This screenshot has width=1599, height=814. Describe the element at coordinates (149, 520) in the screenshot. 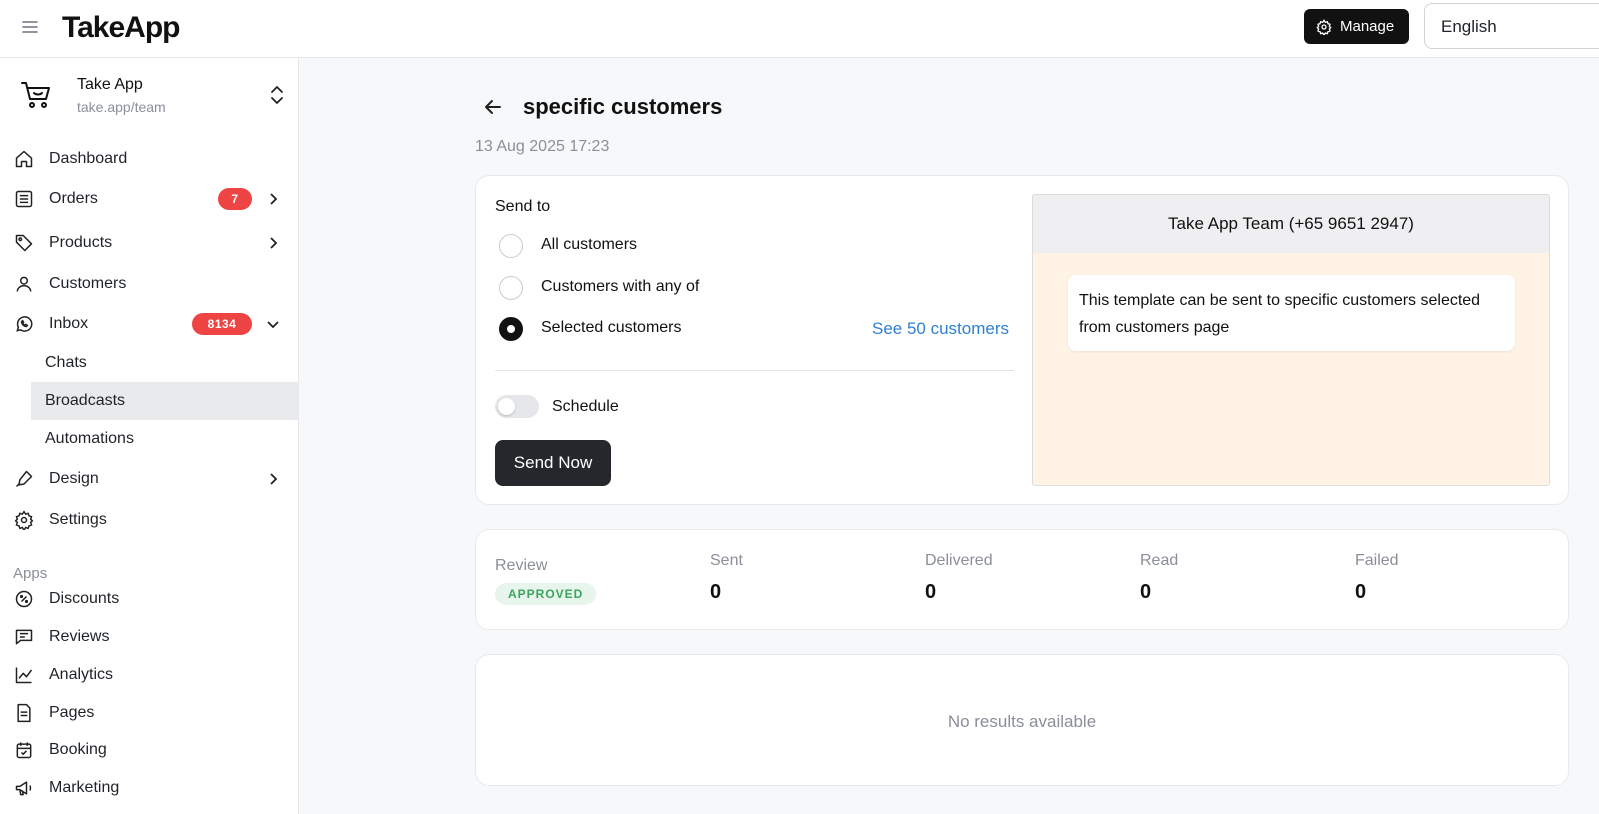

I see `sidebar-item-settings: Settings` at that location.